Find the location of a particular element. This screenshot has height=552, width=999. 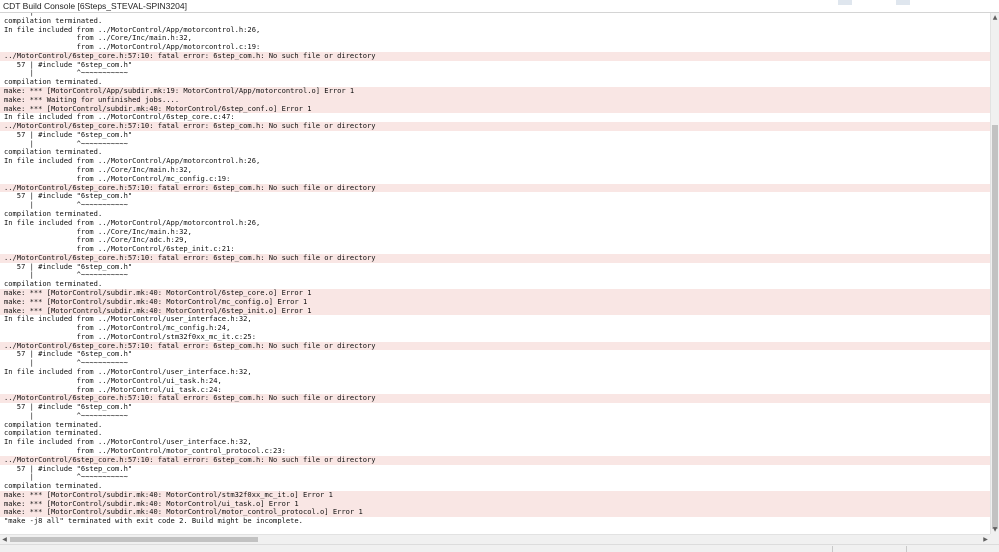

scroll-right-icon: ▶ is located at coordinates (985, 539).